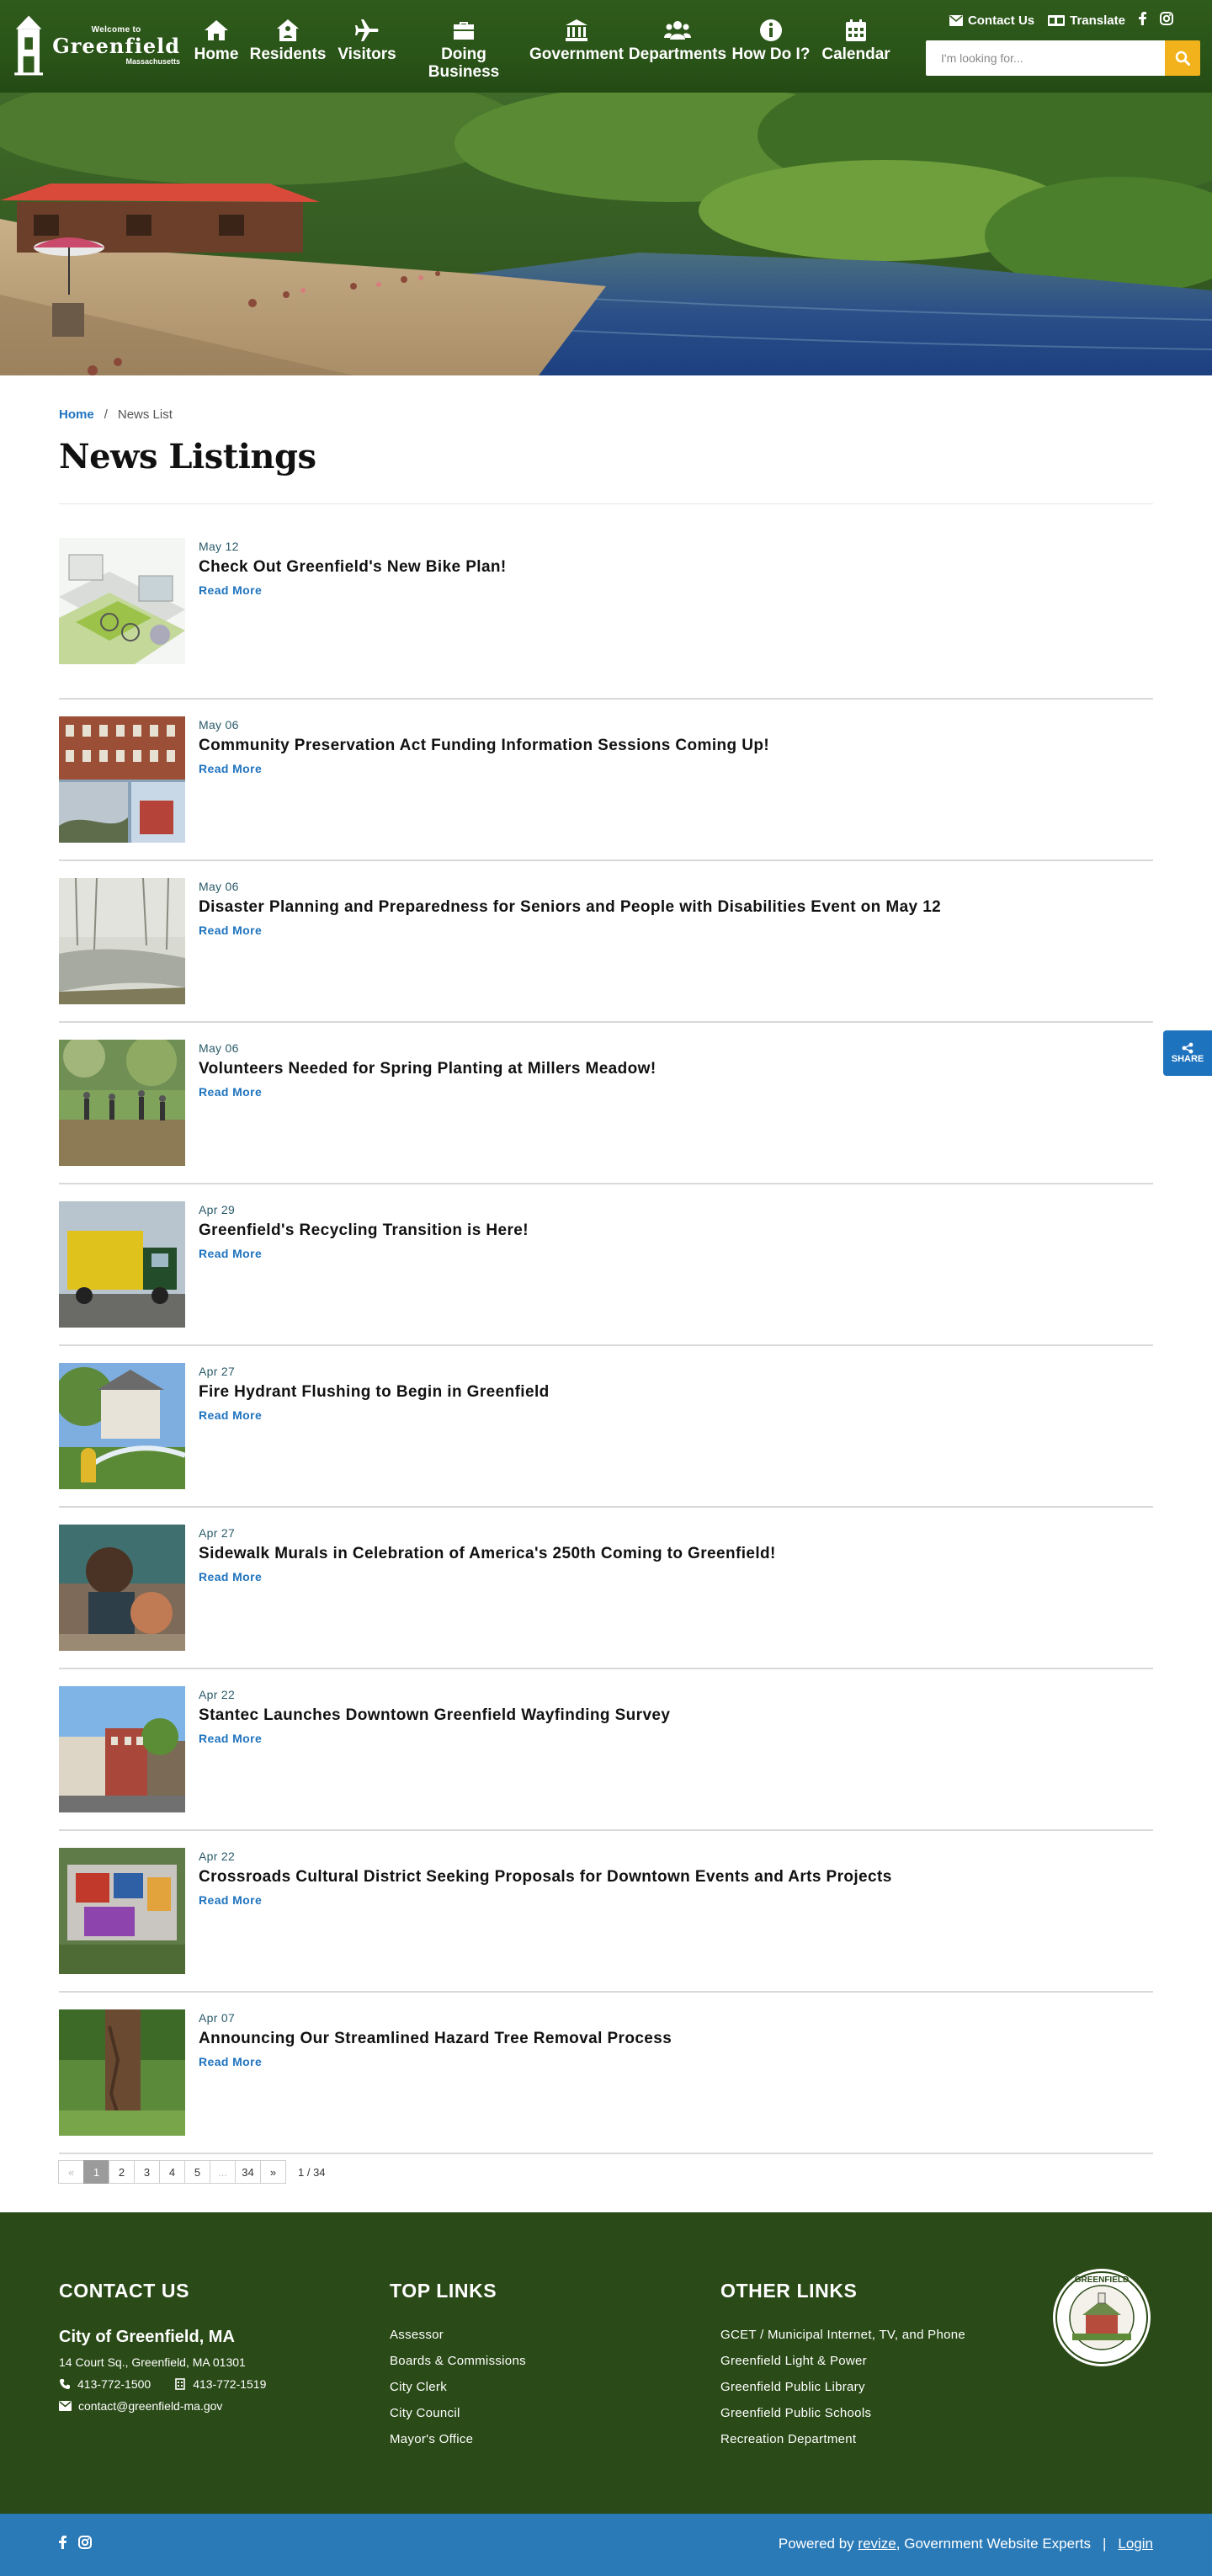 Image resolution: width=1212 pixels, height=2576 pixels. I want to click on pagination-page-2: 2, so click(122, 2172).